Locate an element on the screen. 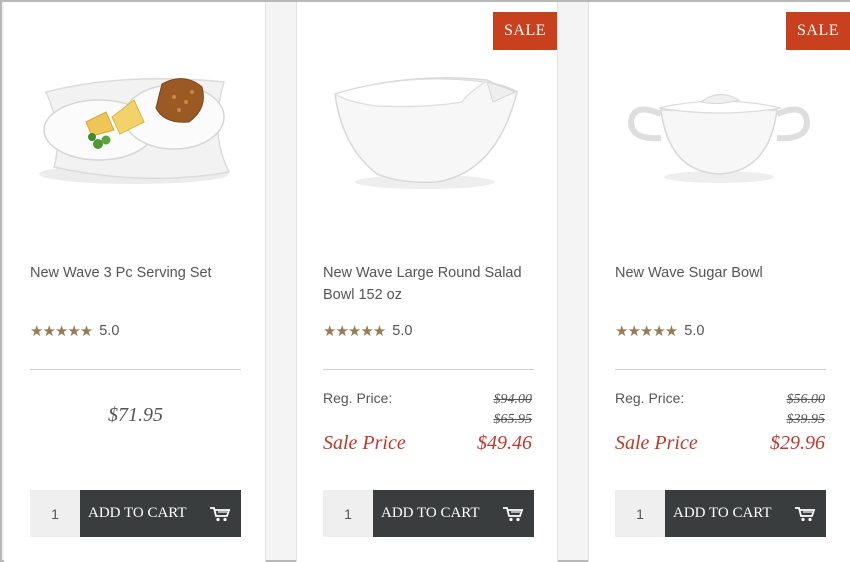 The height and width of the screenshot is (562, 850). regular-price-original: $94.00 is located at coordinates (513, 399).